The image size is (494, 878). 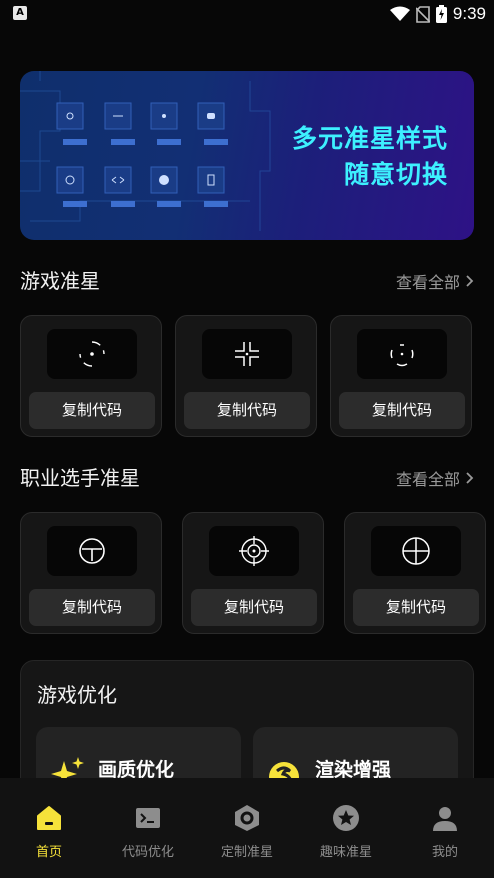 What do you see at coordinates (20, 13) in the screenshot?
I see `app-notification-icon: A` at bounding box center [20, 13].